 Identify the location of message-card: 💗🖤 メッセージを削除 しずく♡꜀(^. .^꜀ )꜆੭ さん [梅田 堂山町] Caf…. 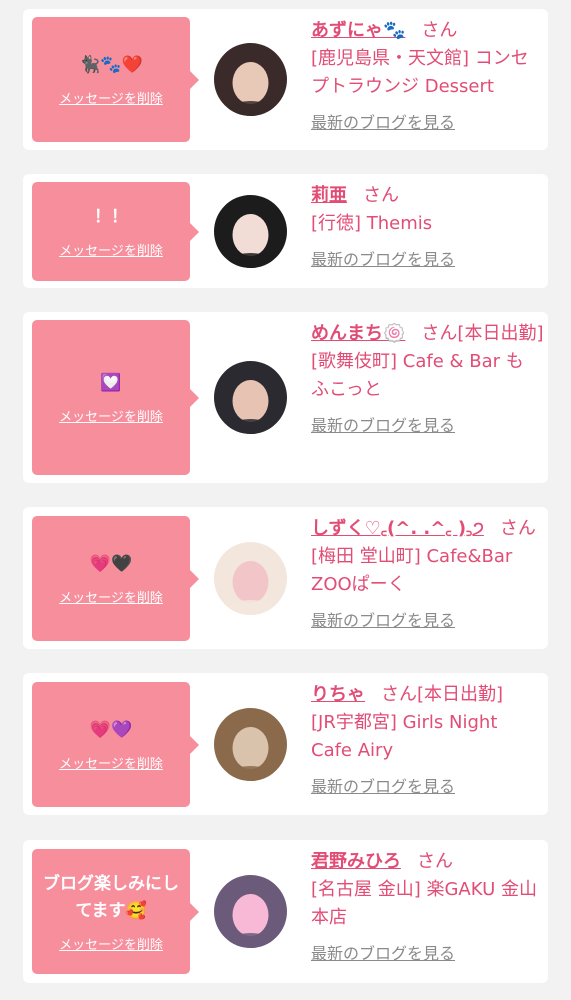
(285, 578).